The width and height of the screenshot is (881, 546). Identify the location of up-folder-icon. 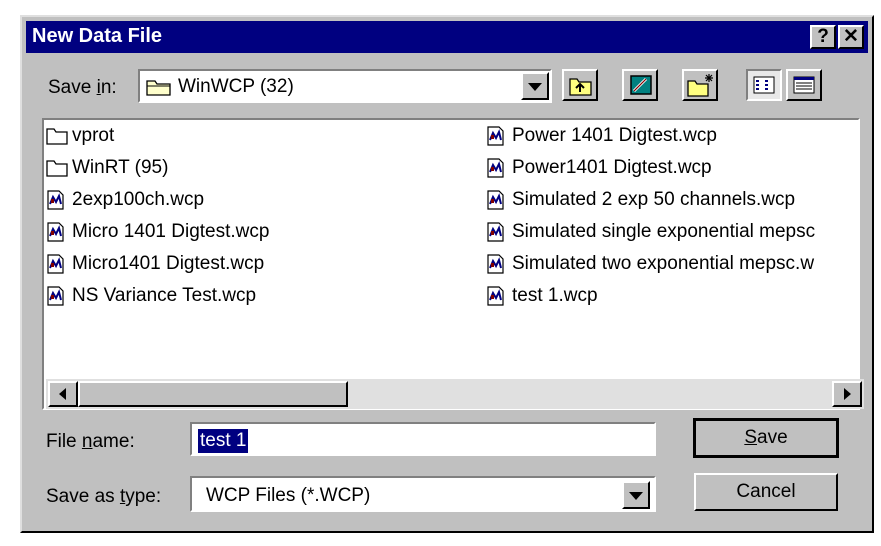
(580, 87).